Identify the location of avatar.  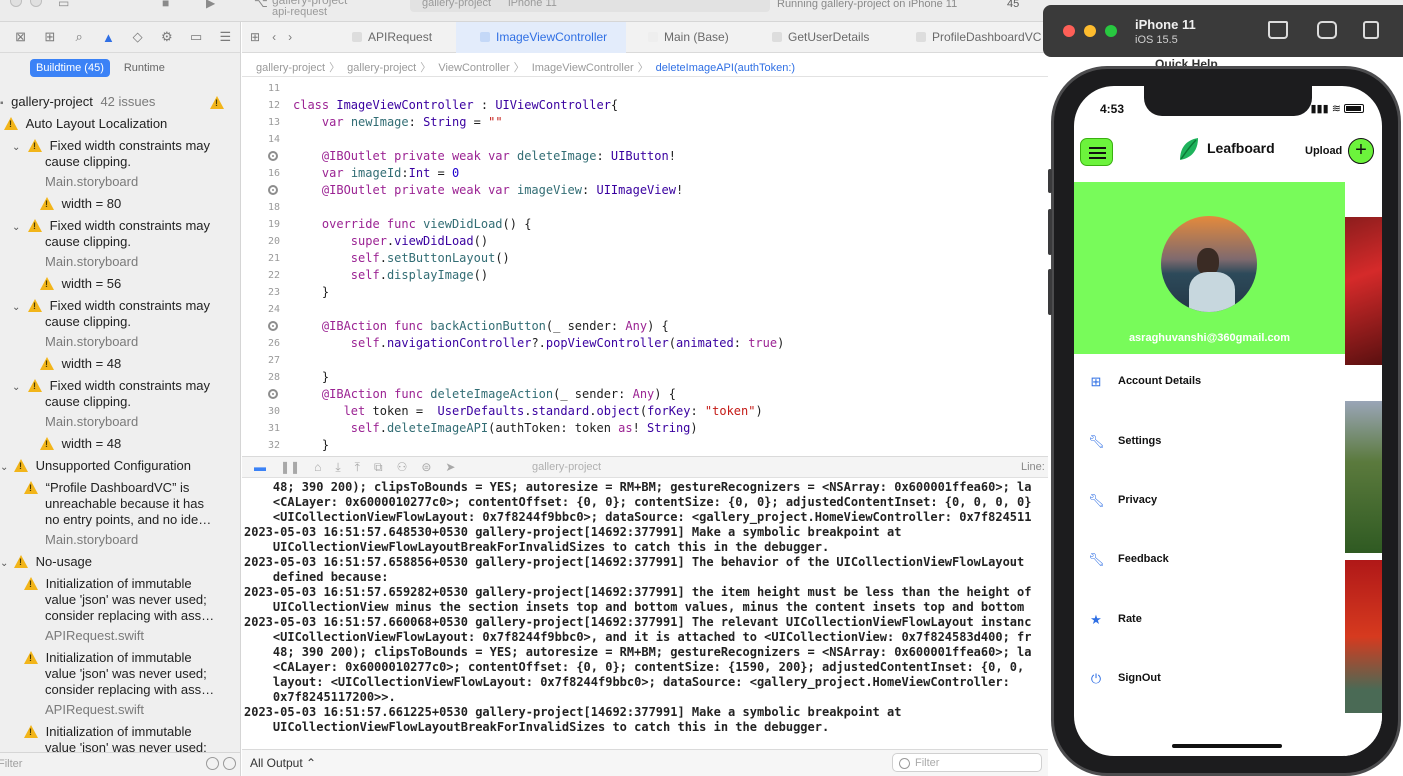
(1209, 264).